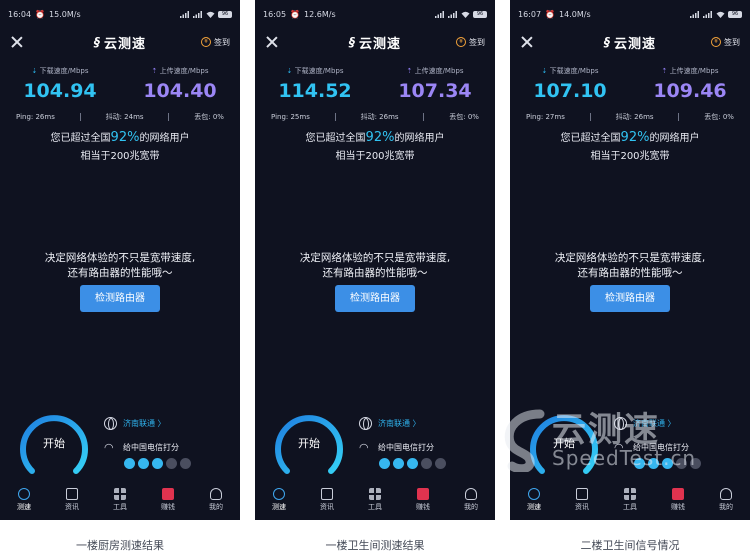 Image resolution: width=750 pixels, height=553 pixels. What do you see at coordinates (635, 137) in the screenshot?
I see `beat-percent: 92%` at bounding box center [635, 137].